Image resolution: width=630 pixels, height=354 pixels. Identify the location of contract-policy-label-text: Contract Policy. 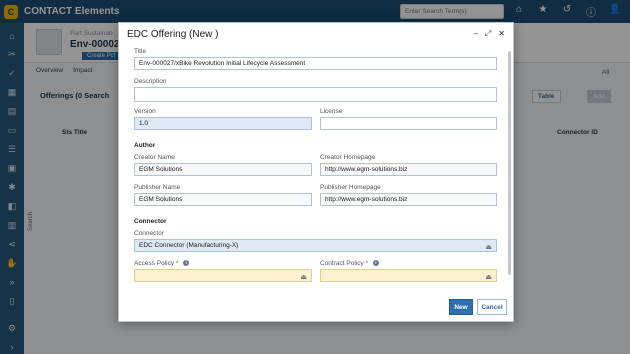
(342, 263).